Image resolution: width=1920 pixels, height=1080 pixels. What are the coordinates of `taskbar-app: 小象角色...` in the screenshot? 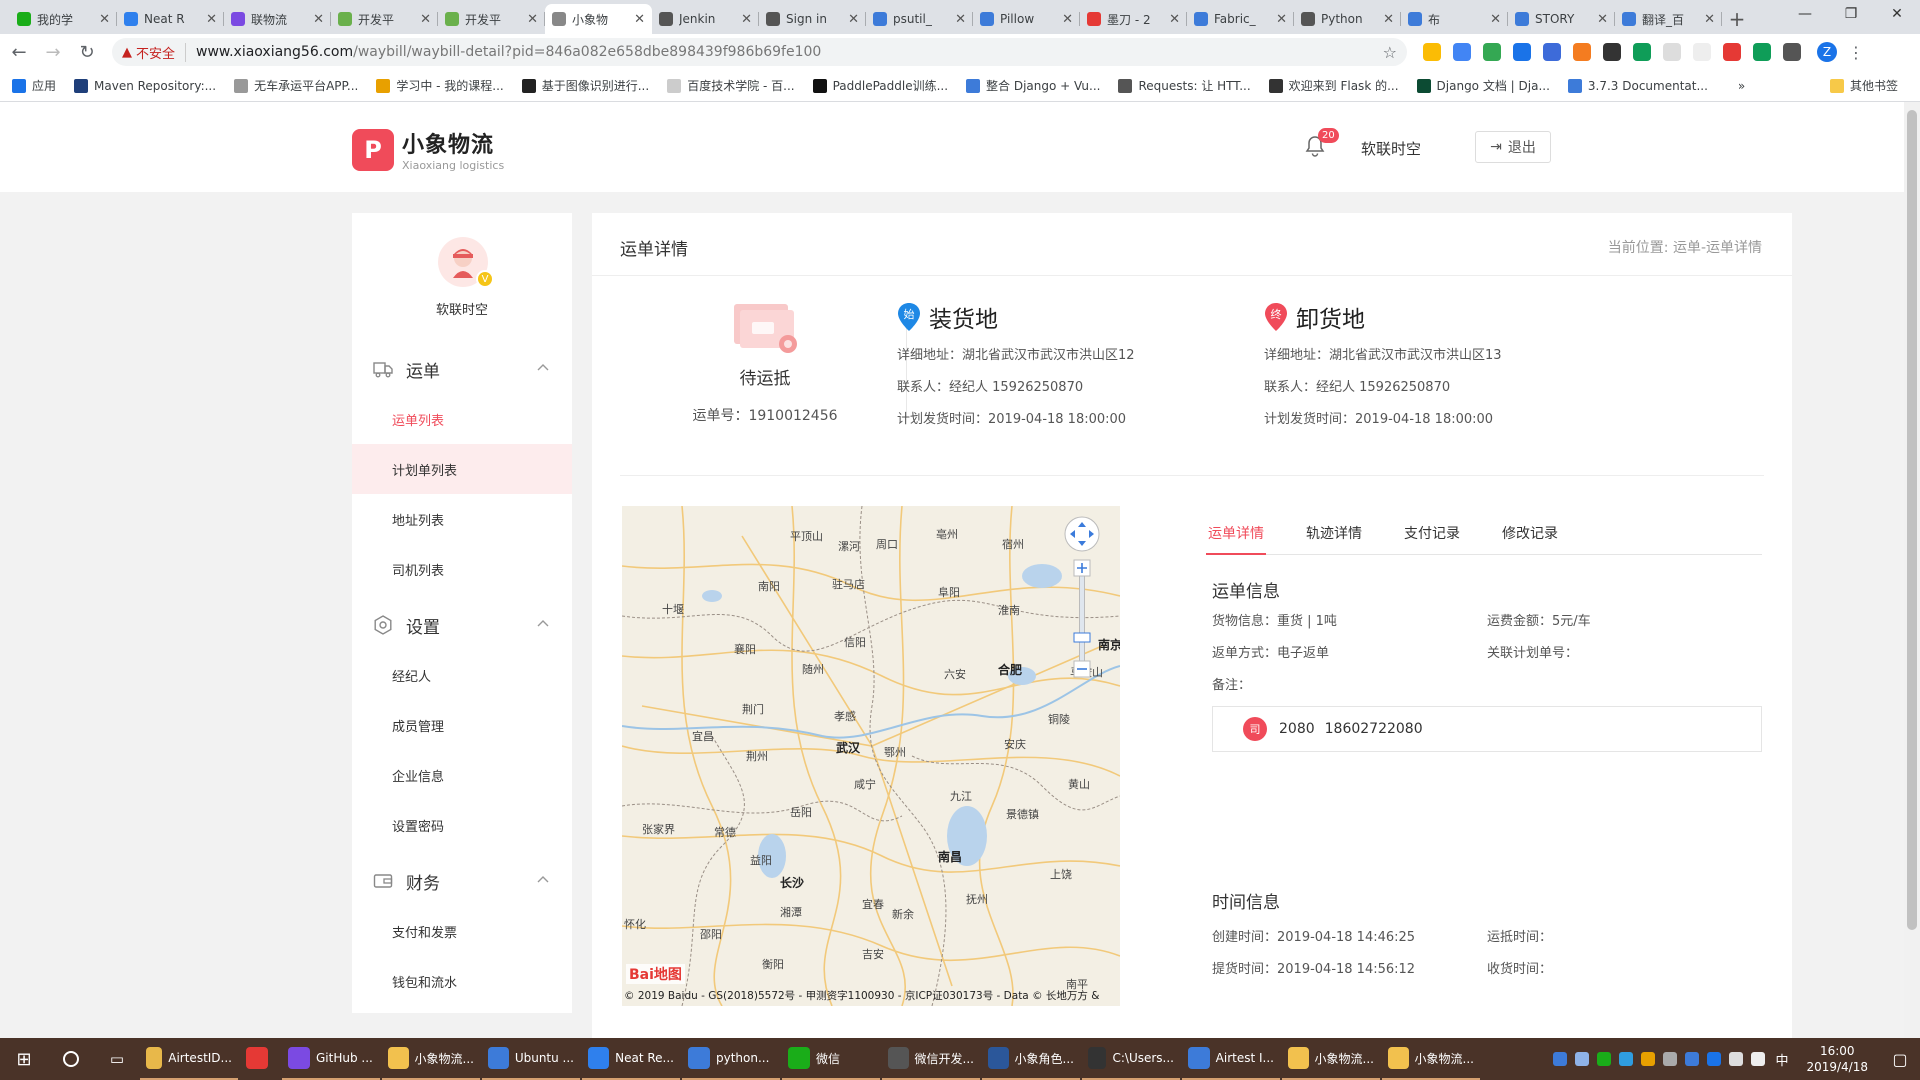 It's located at (1031, 1059).